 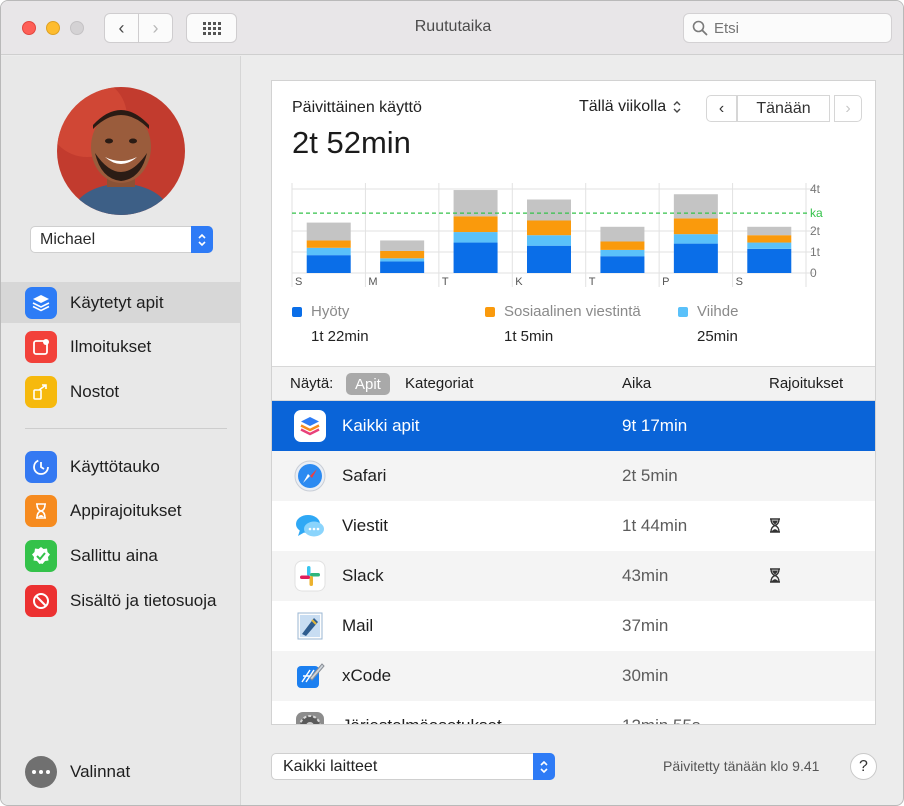 I want to click on sidebar-divider, so click(x=126, y=428).